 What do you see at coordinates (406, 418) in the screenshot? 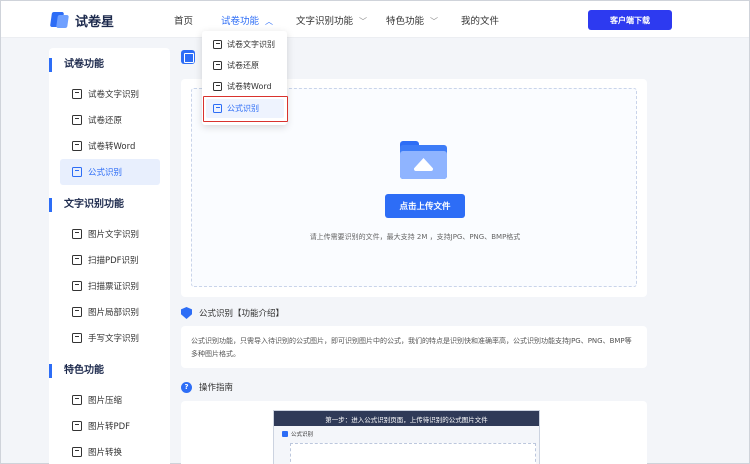
I see `guide-step-banner: 第一步：进入公式识别页面，上传待识别的公式图片文件` at bounding box center [406, 418].